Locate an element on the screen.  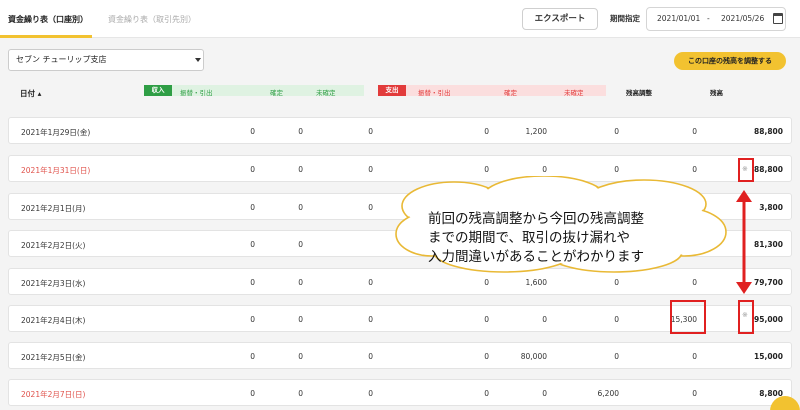
date-range-input: 2021/01/01 - 2021/05/26 is located at coordinates (716, 19).